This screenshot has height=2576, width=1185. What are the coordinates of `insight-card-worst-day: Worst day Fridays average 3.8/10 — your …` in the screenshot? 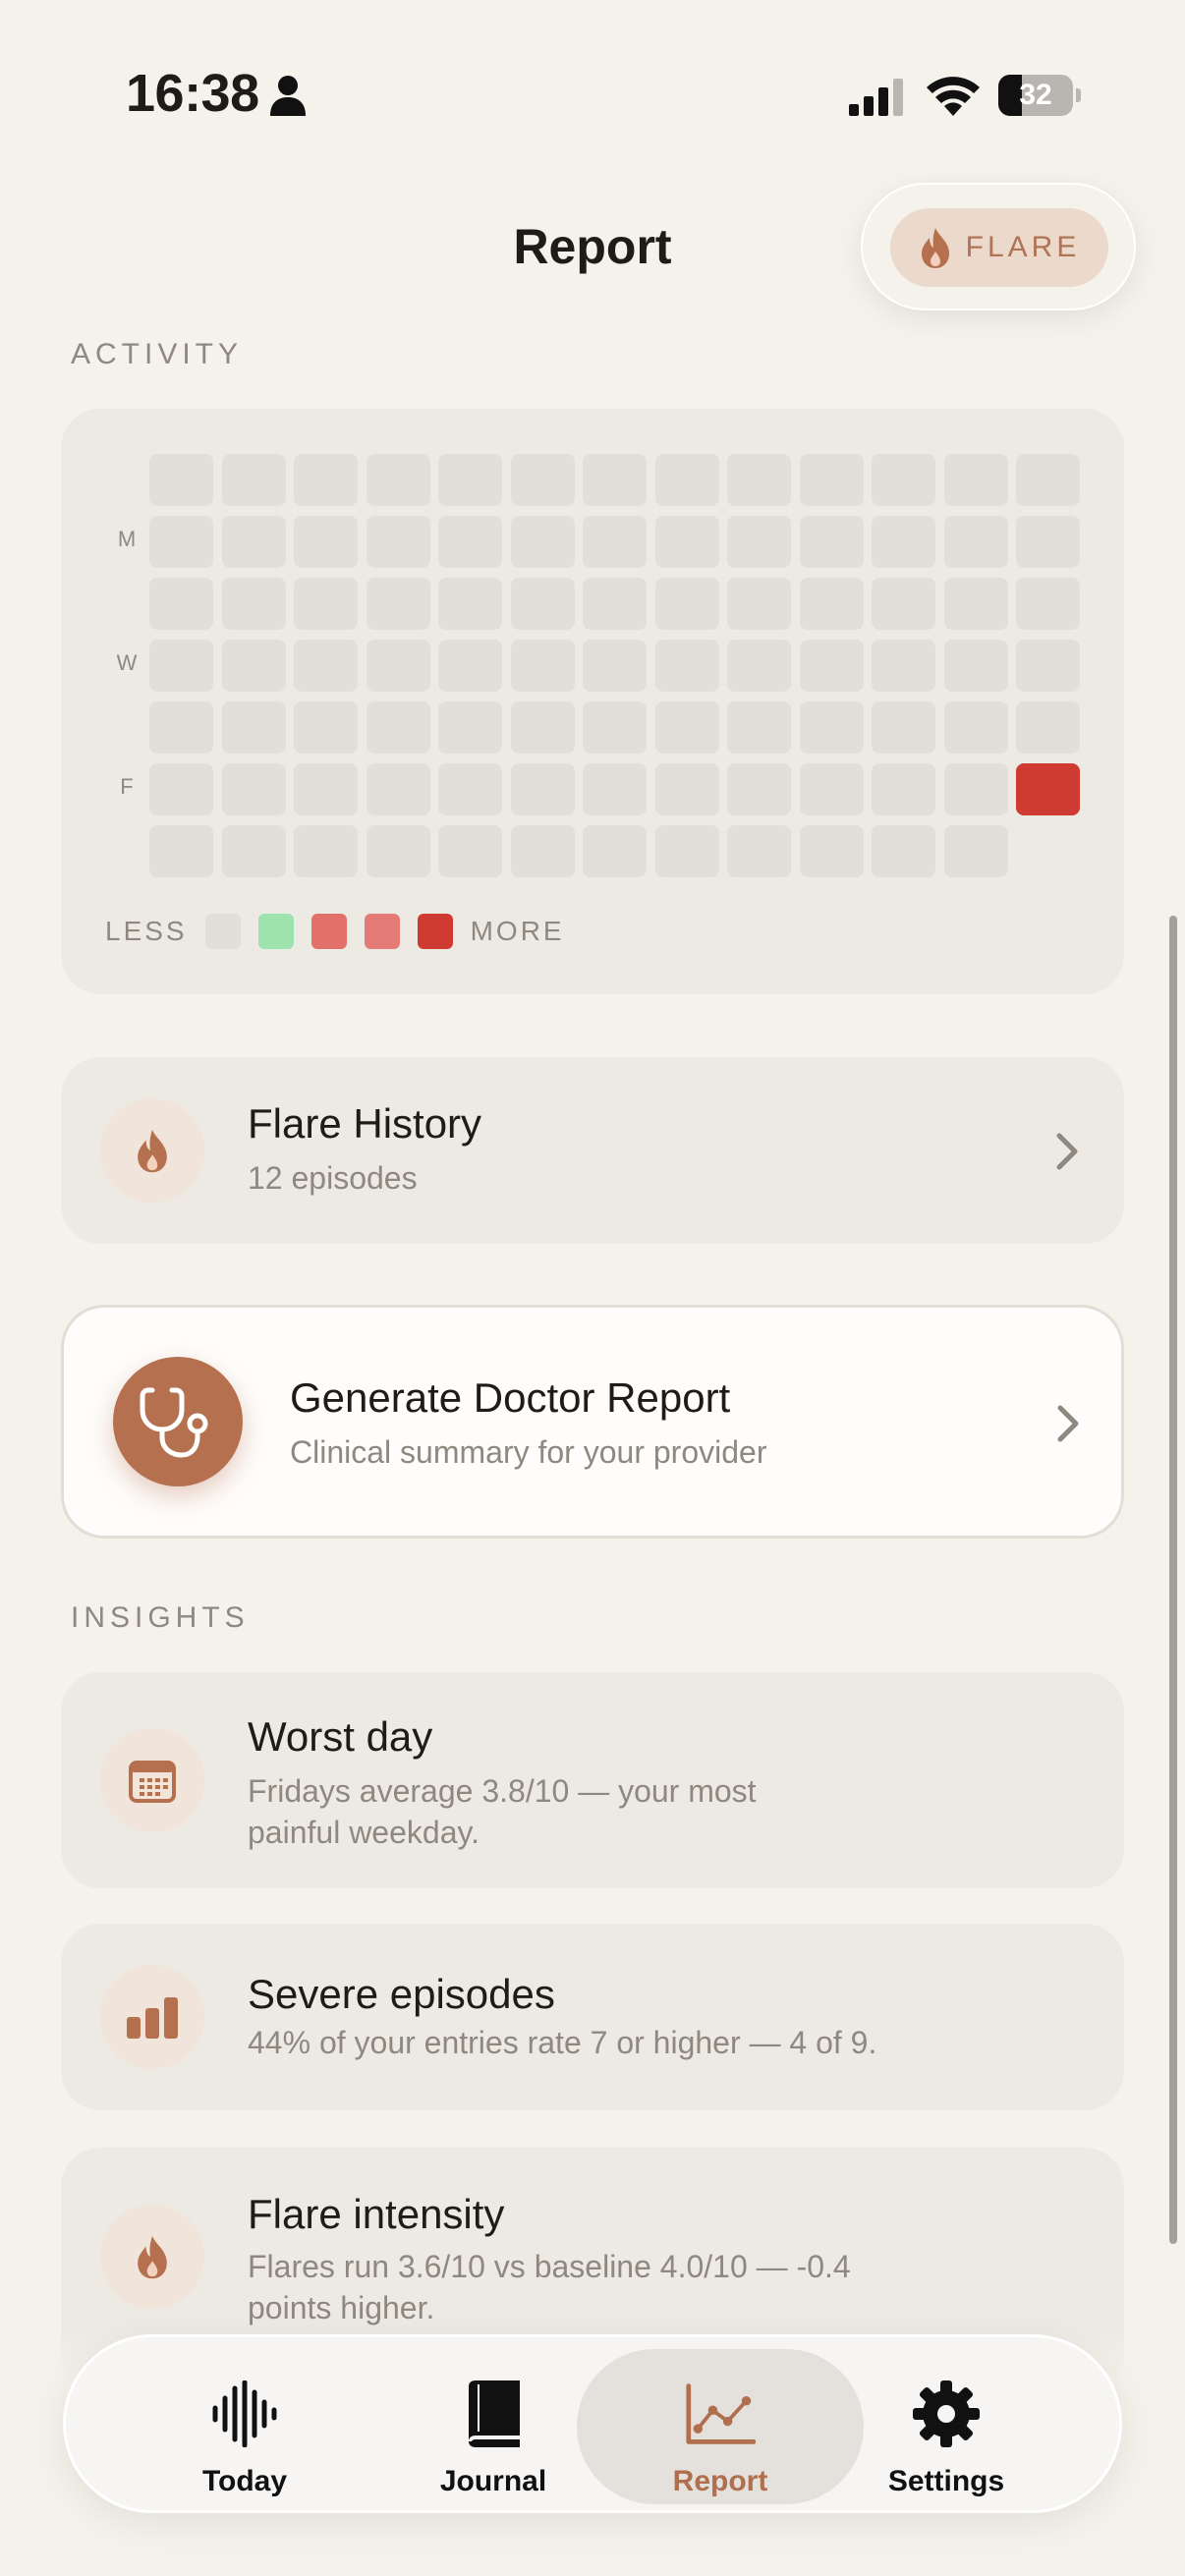 It's located at (592, 1780).